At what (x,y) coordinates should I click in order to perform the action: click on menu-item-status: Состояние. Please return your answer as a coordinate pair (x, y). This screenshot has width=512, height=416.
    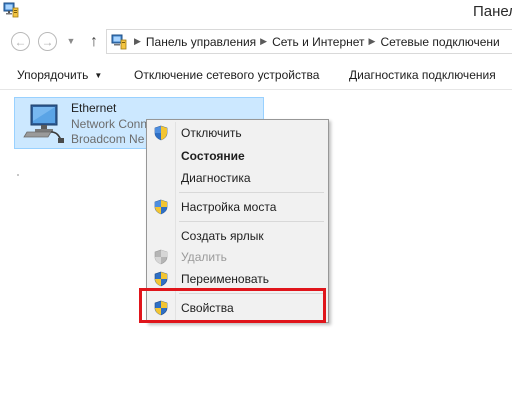
    Looking at the image, I should click on (237, 156).